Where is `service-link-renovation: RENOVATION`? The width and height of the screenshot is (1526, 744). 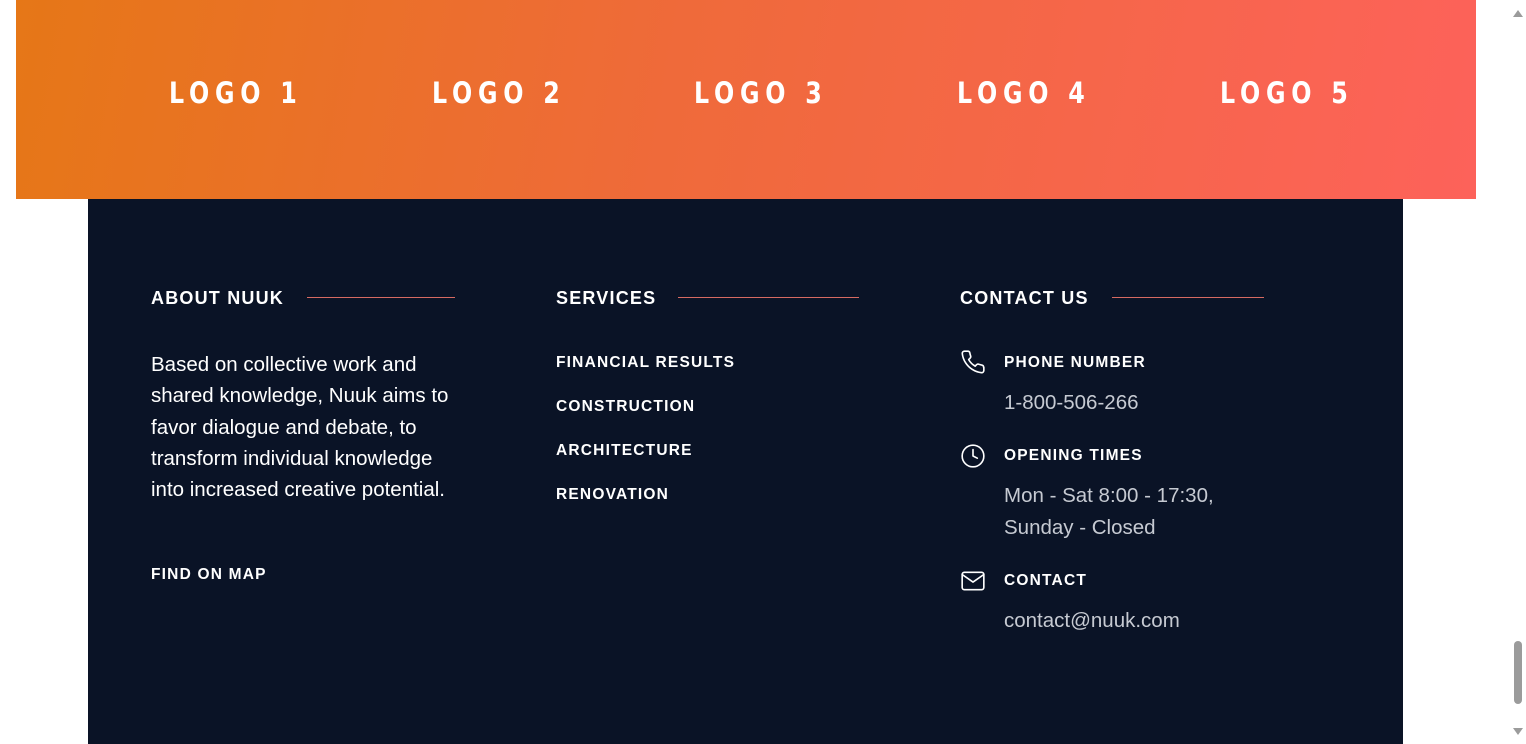
service-link-renovation: RENOVATION is located at coordinates (612, 495).